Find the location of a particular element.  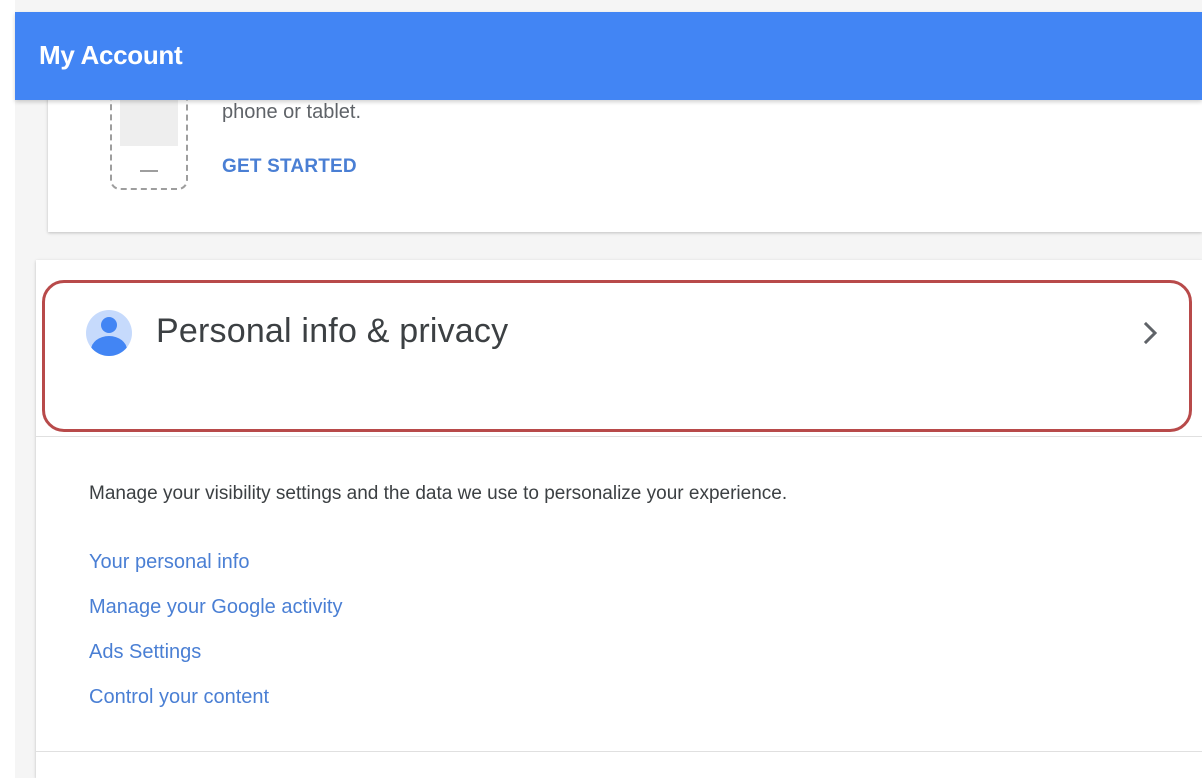

device-card-text: phone or tablet. is located at coordinates (291, 112).